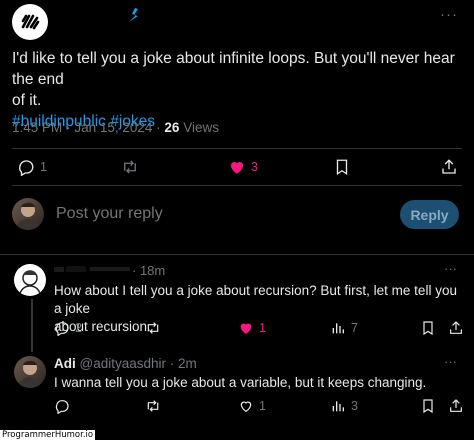 The height and width of the screenshot is (440, 474). Describe the element at coordinates (148, 270) in the screenshot. I see `comment-time: · 18m` at that location.